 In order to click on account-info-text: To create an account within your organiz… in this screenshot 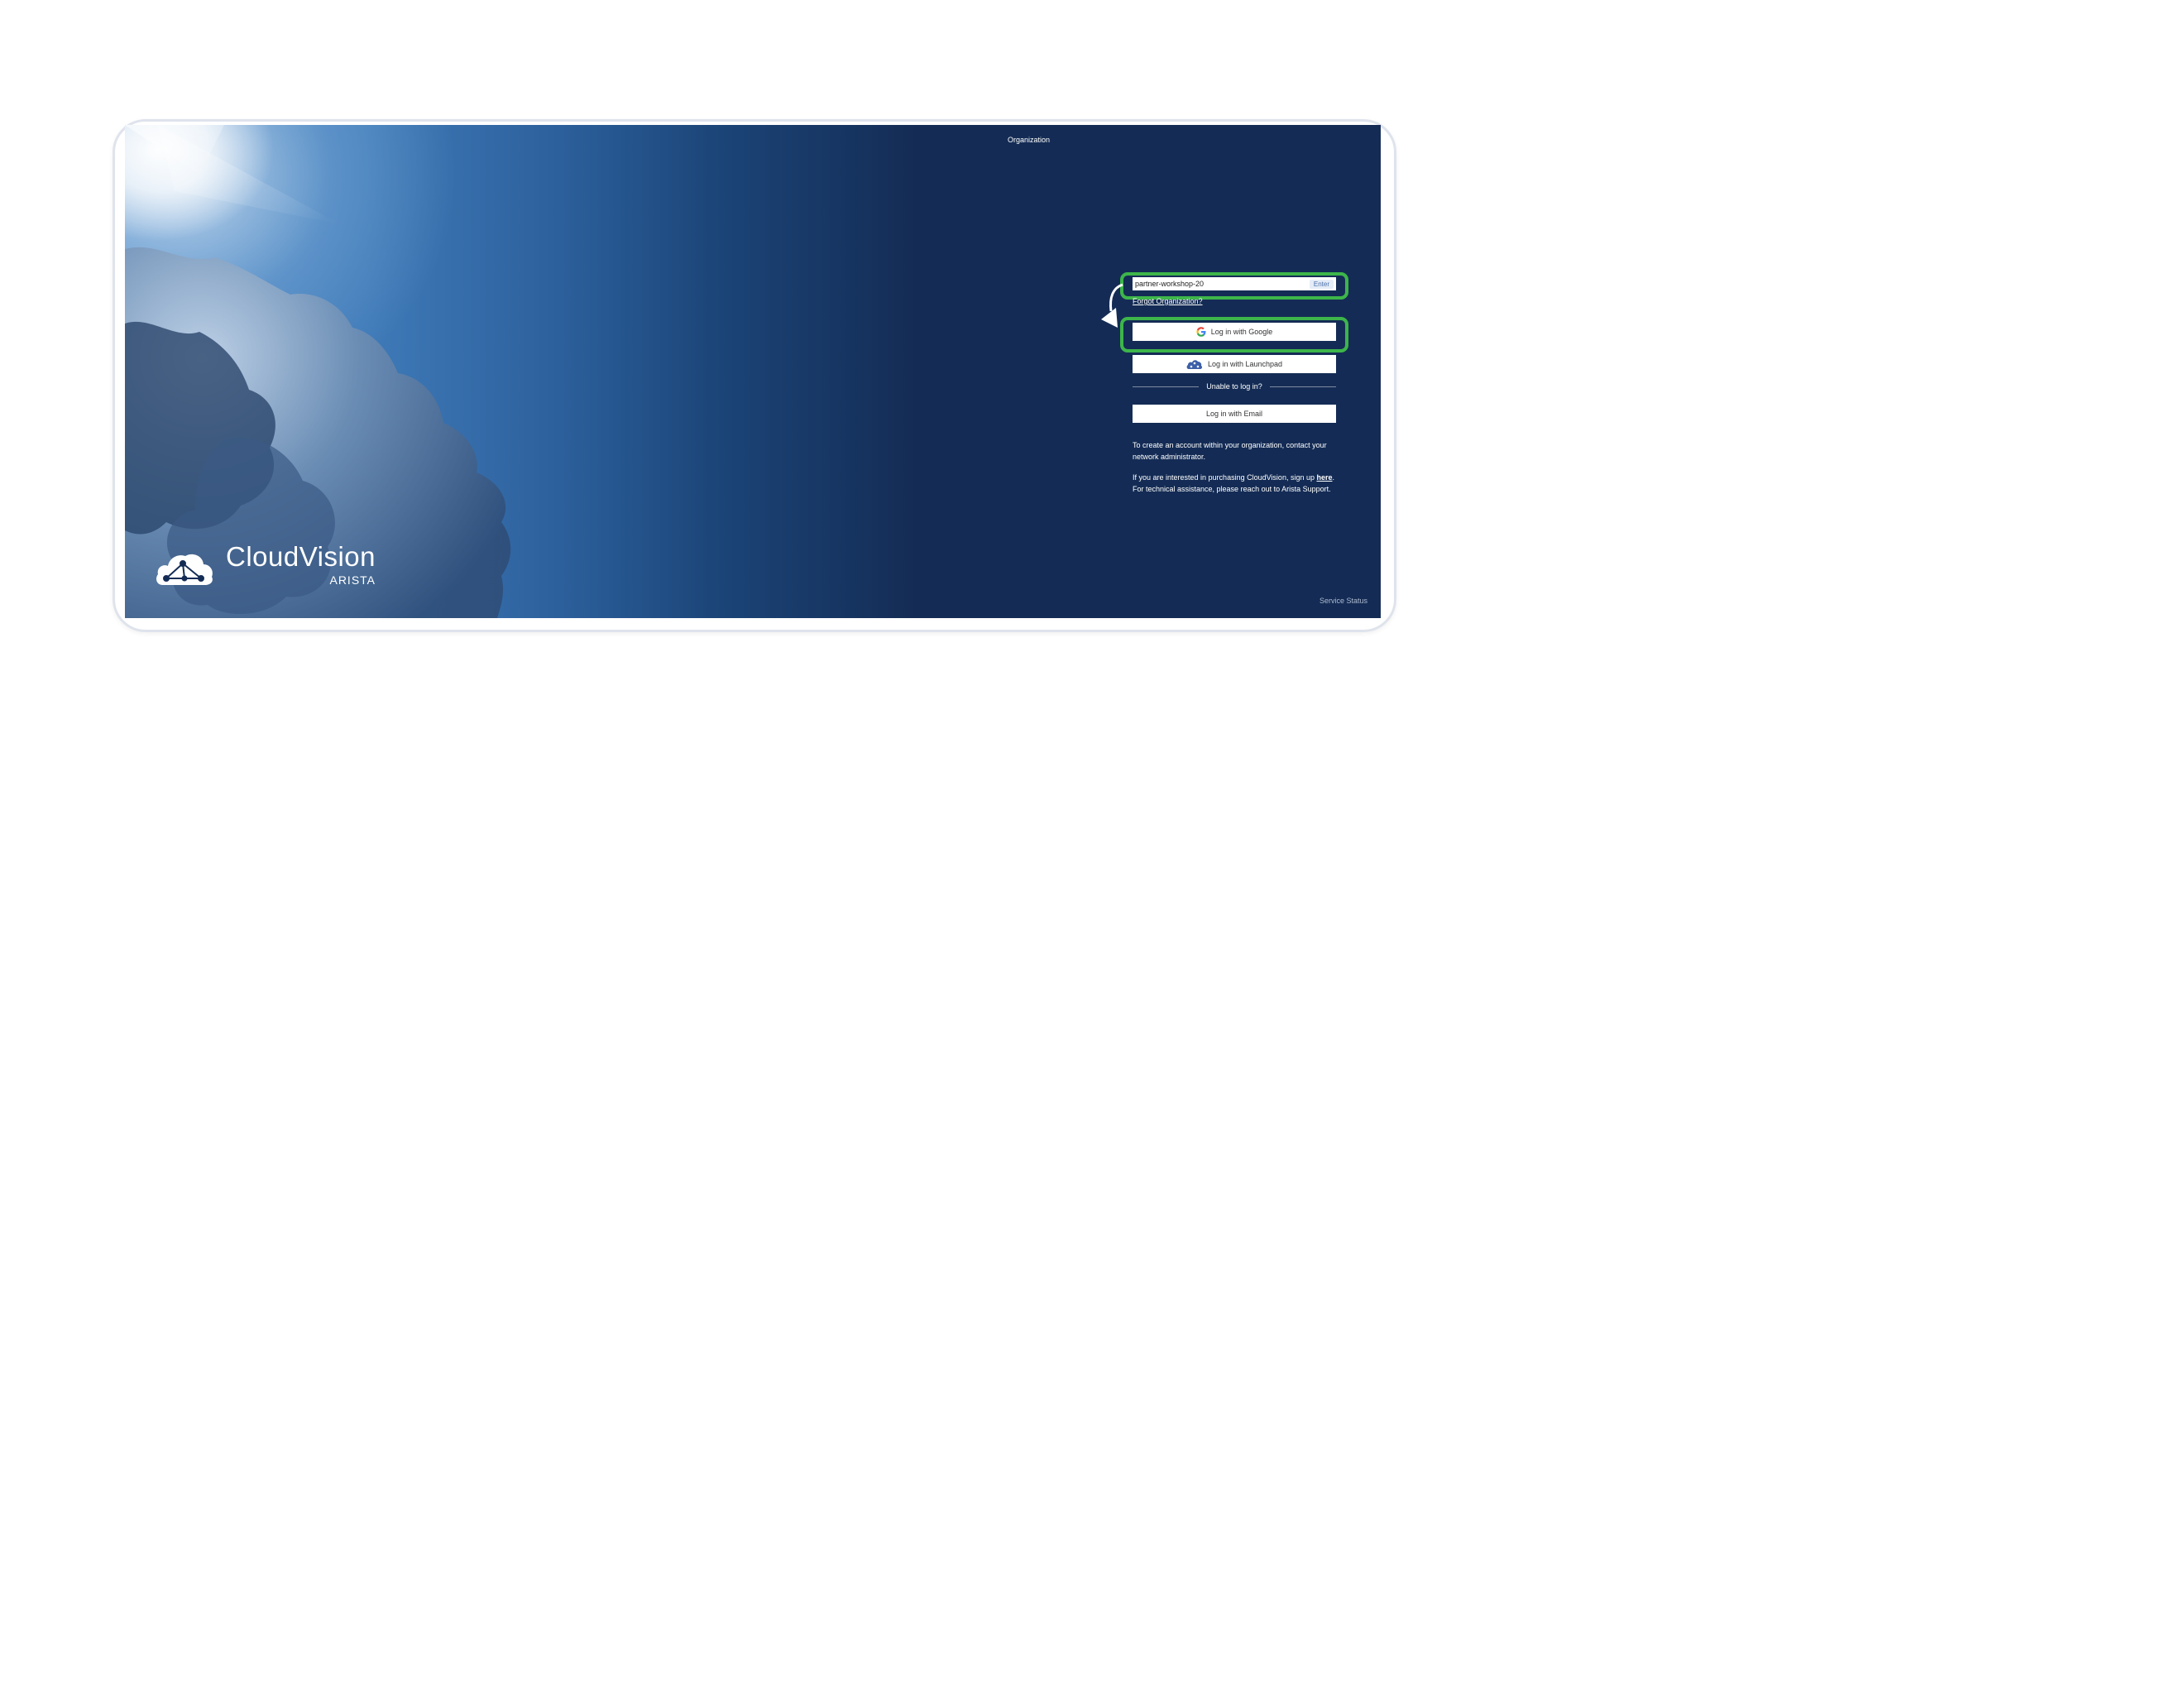, I will do `click(1230, 451)`.